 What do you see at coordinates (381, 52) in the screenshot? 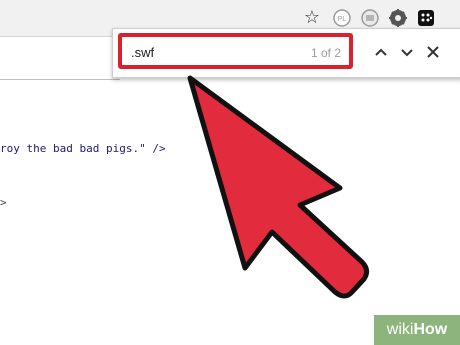
I see `previous-match-button` at bounding box center [381, 52].